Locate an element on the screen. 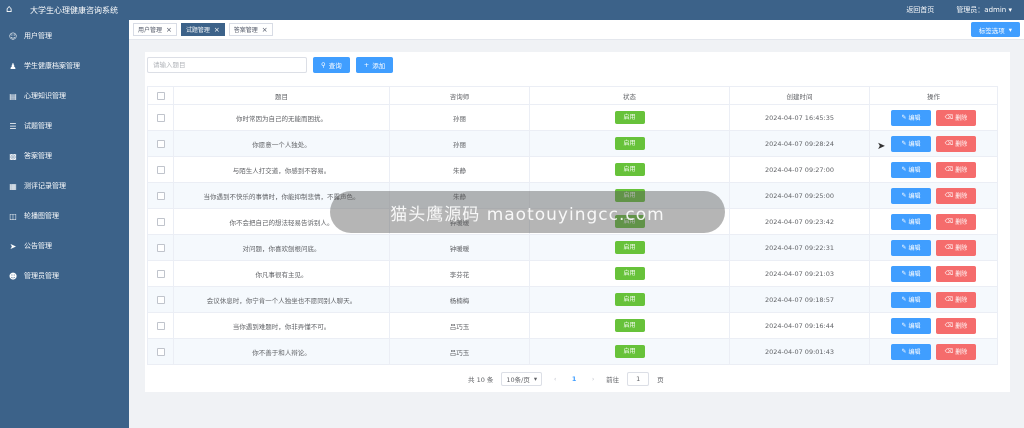 This screenshot has height=428, width=1024. sidebar-item-label: 答案管理 is located at coordinates (38, 156).